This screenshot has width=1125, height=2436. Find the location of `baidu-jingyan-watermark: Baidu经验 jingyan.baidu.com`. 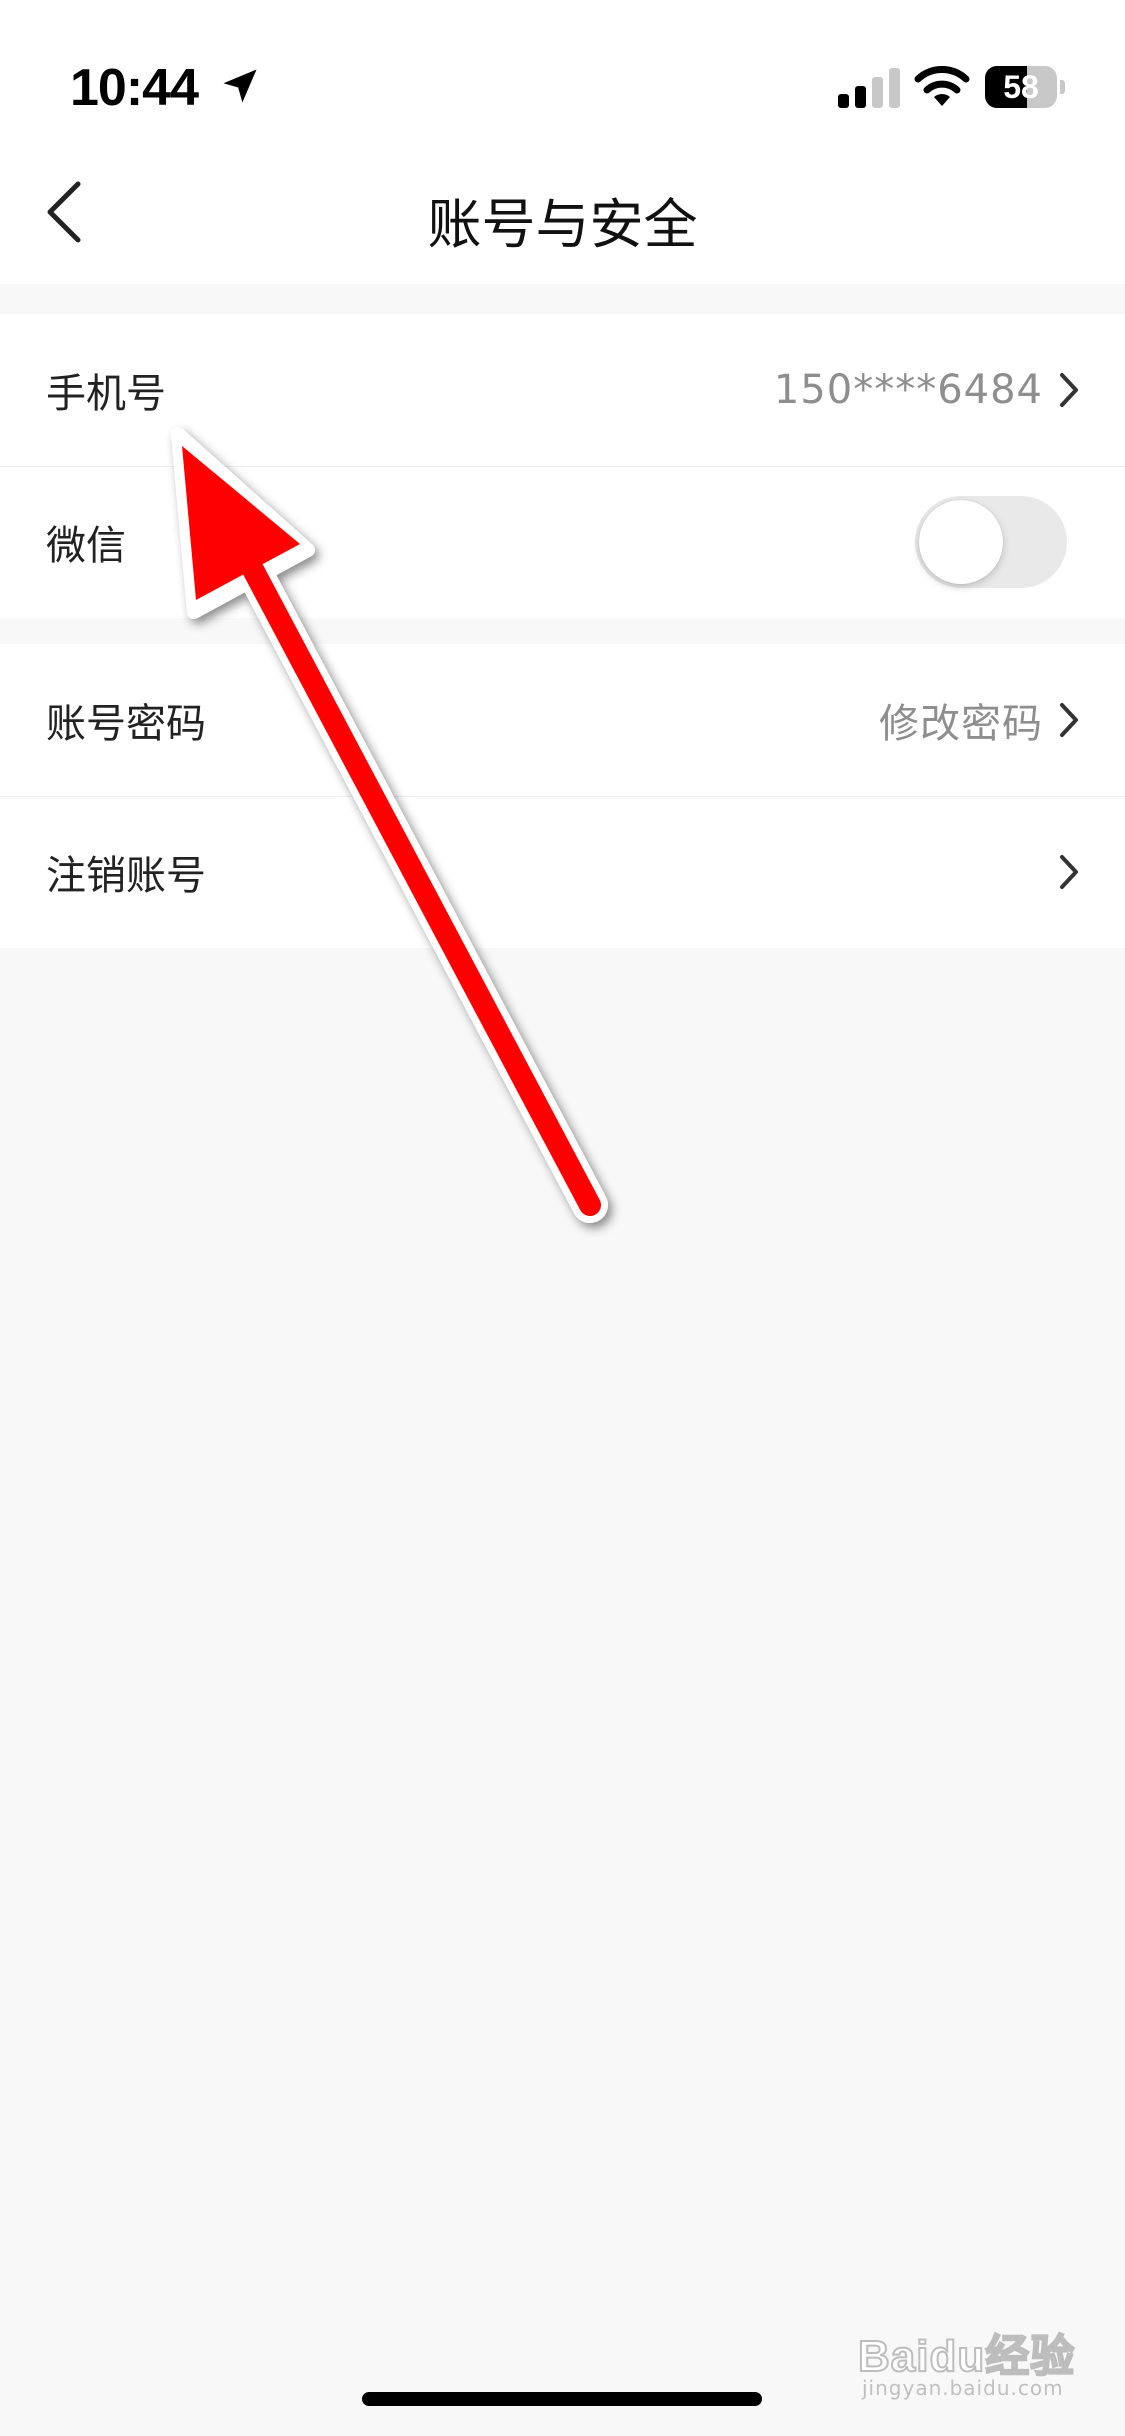

baidu-jingyan-watermark: Baidu经验 jingyan.baidu.com is located at coordinates (967, 2365).